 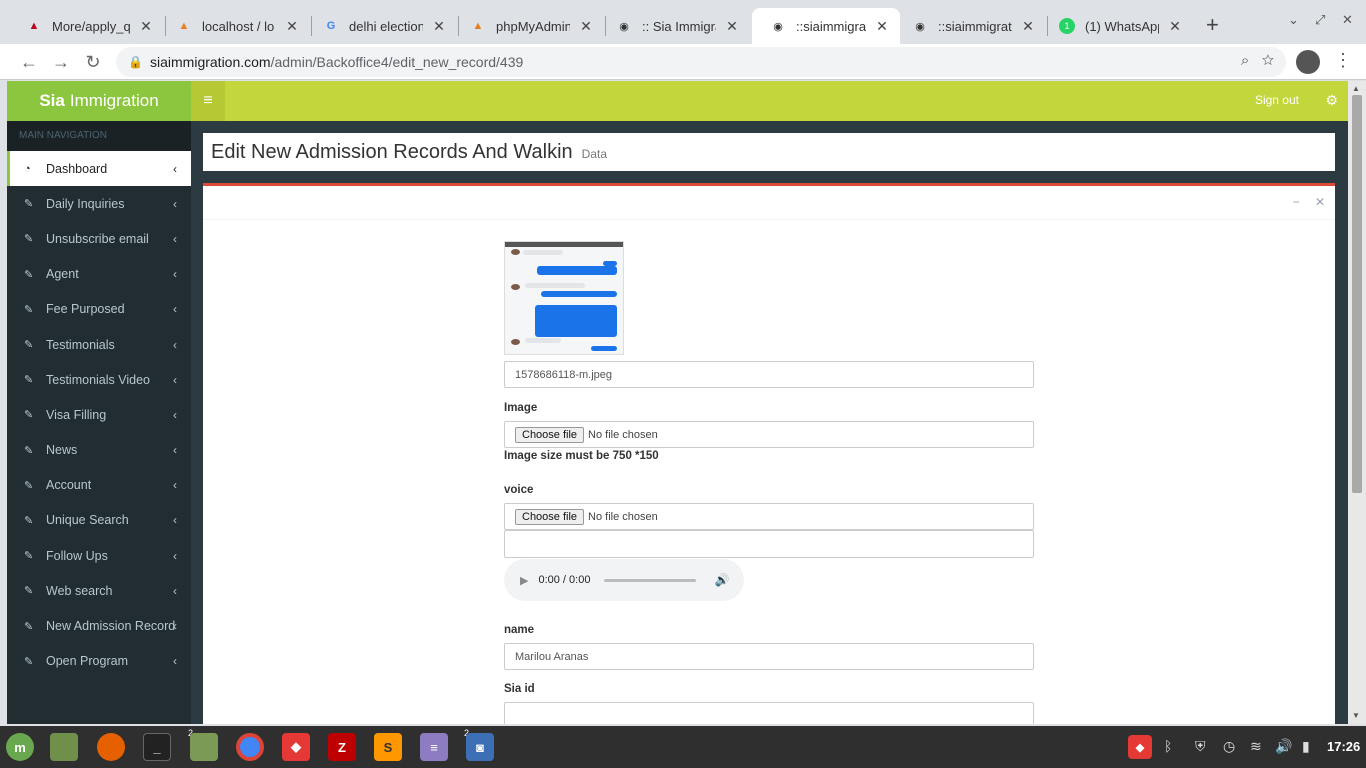 I want to click on audio-seek-slider, so click(x=650, y=580).